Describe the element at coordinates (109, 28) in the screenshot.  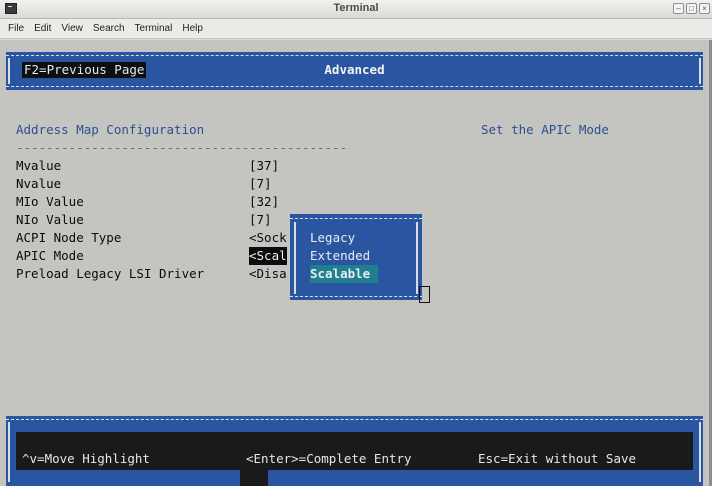
I see `menu-search: Search` at that location.